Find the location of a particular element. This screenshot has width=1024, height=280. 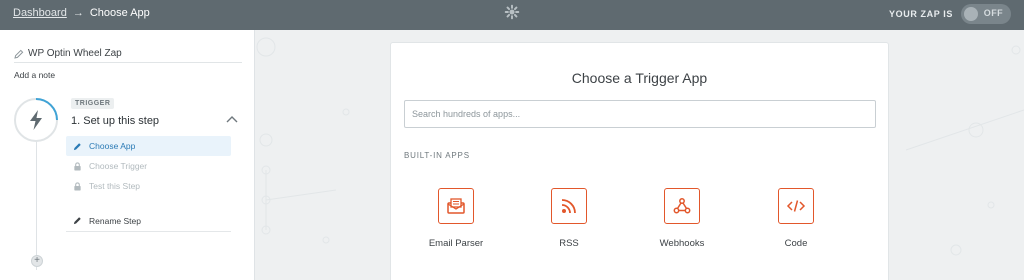

app-rss: RSS is located at coordinates (569, 218).